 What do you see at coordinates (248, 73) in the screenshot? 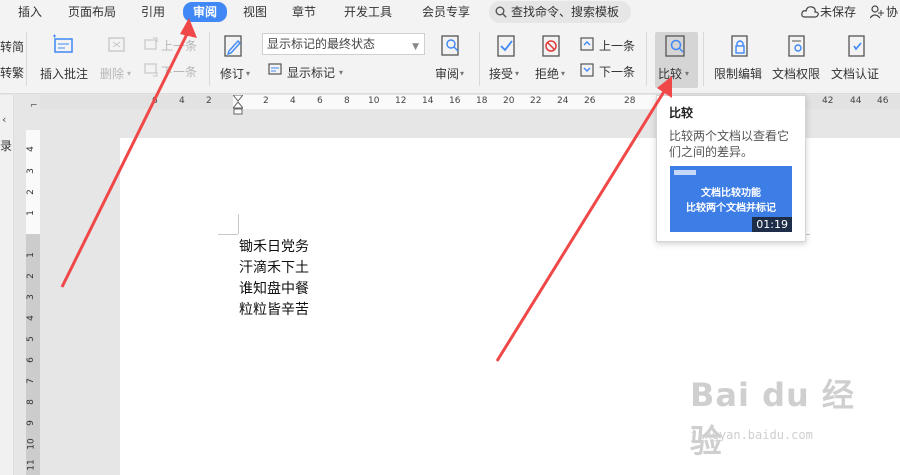
I see `revise-dropdown-arrow: ▾` at bounding box center [248, 73].